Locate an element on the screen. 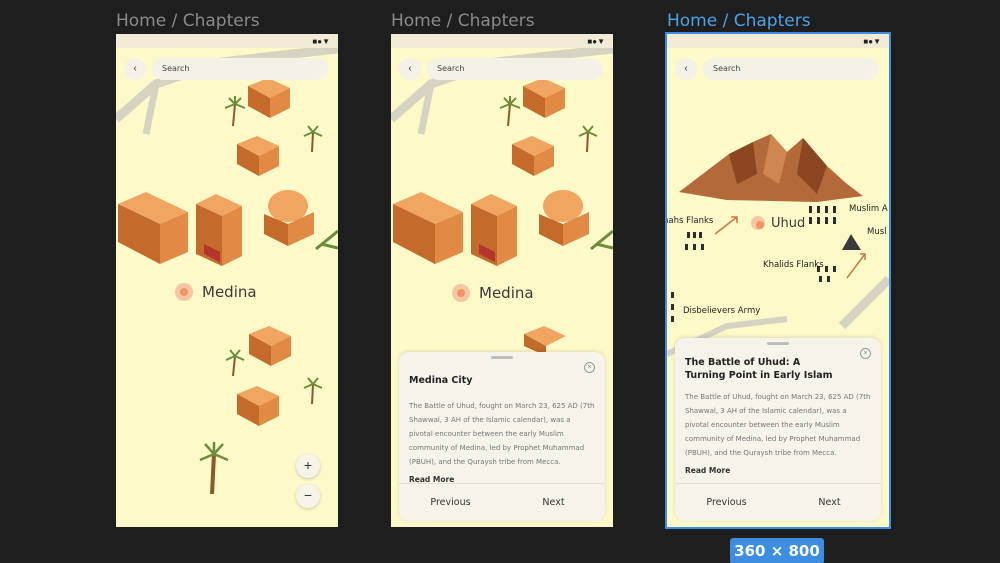 This screenshot has height=563, width=1000. camp-icon is located at coordinates (851, 242).